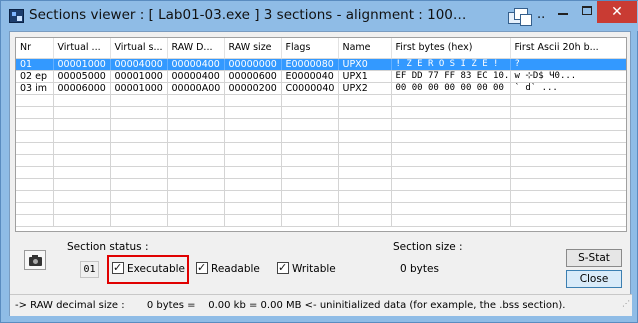  Describe the element at coordinates (365, 64) in the screenshot. I see `table-cell: UPX0` at that location.